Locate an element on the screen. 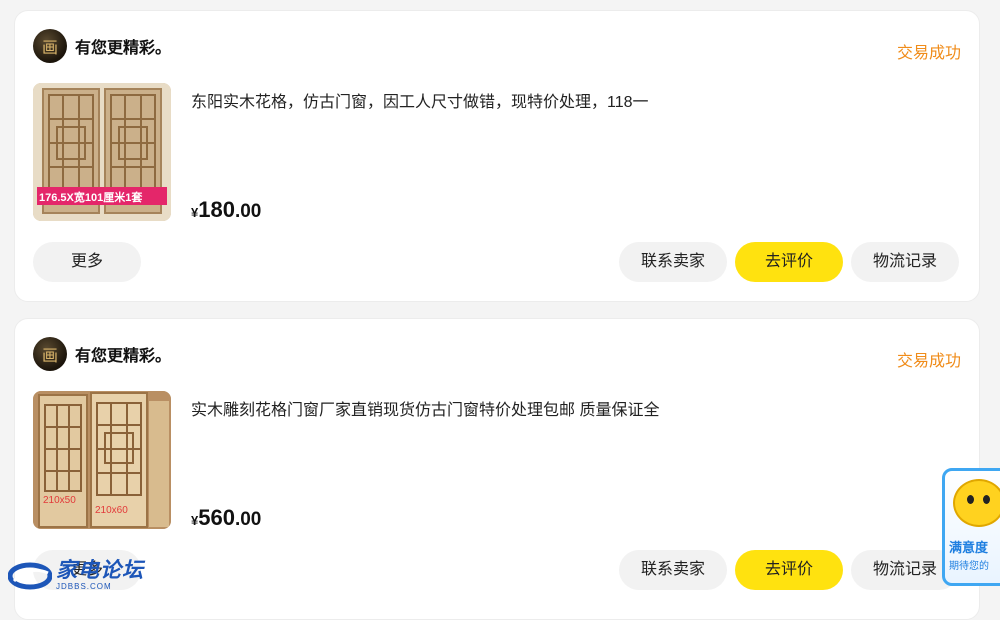  product-price: ¥180.00 is located at coordinates (226, 210).